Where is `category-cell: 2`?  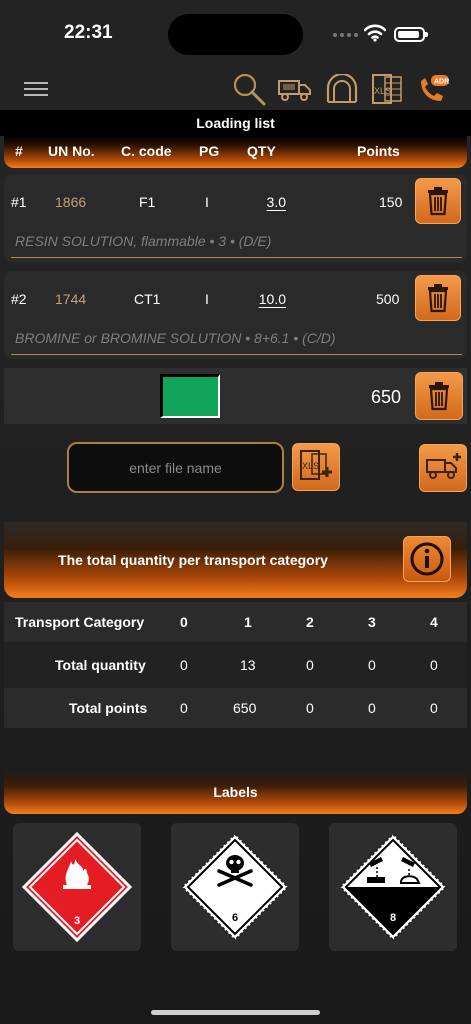
category-cell: 2 is located at coordinates (310, 622).